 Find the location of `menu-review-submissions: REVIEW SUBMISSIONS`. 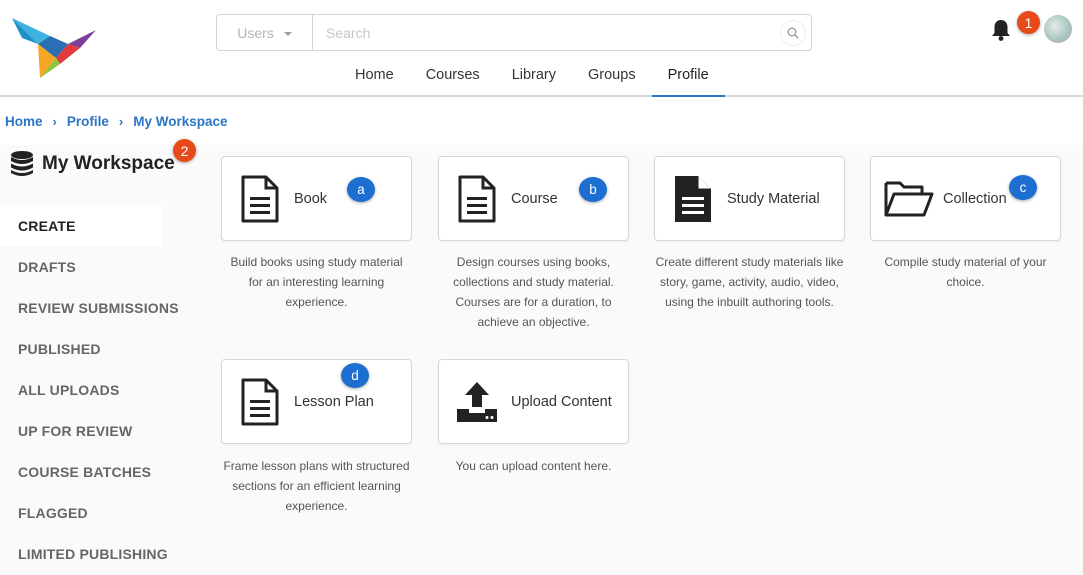

menu-review-submissions: REVIEW SUBMISSIONS is located at coordinates (100, 307).